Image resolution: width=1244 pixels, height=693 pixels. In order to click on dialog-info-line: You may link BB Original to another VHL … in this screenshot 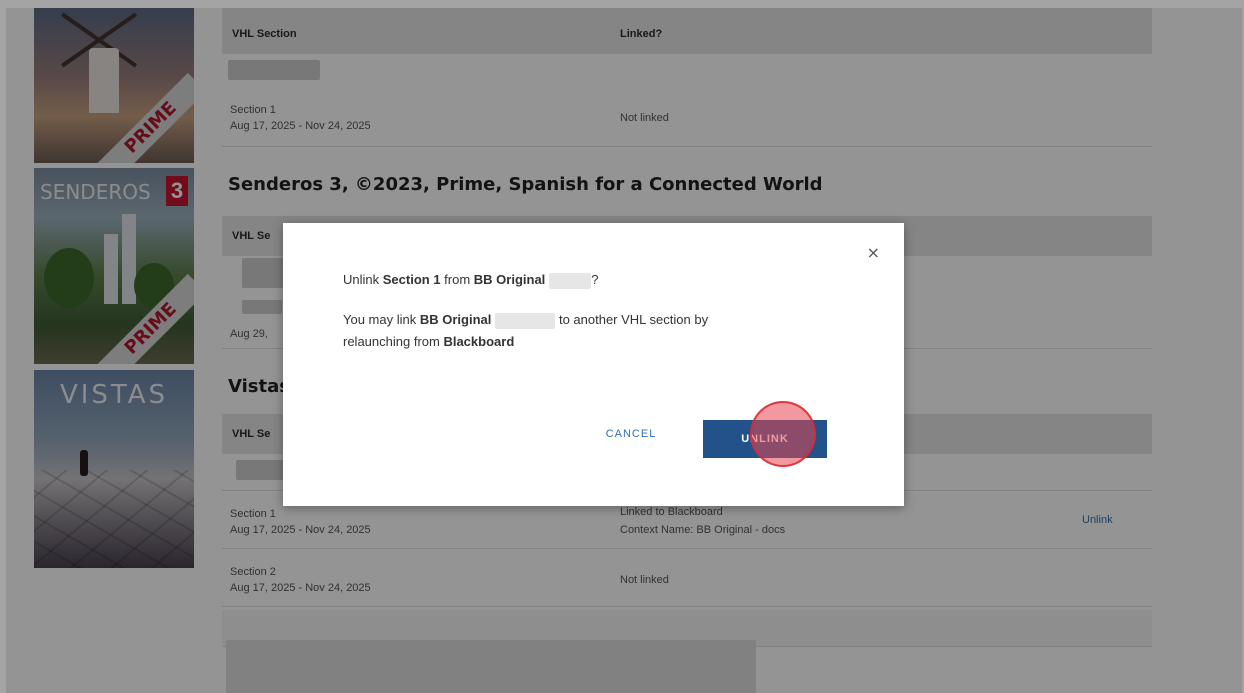, I will do `click(525, 320)`.